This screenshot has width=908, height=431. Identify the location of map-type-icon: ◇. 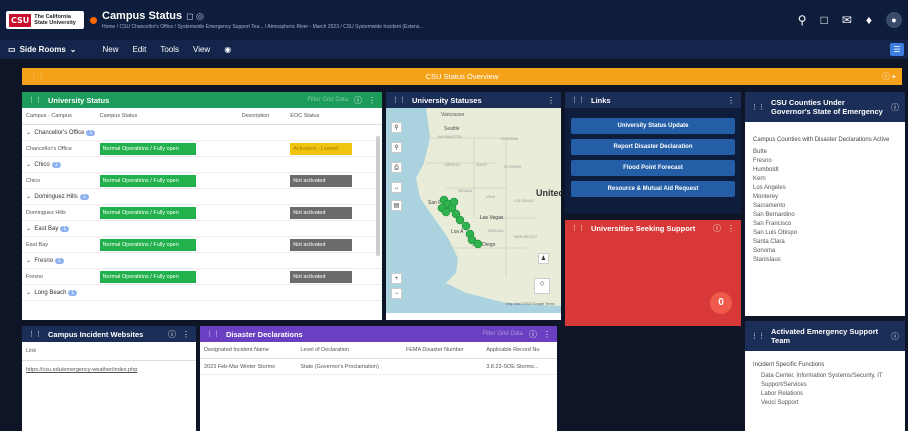
(542, 286).